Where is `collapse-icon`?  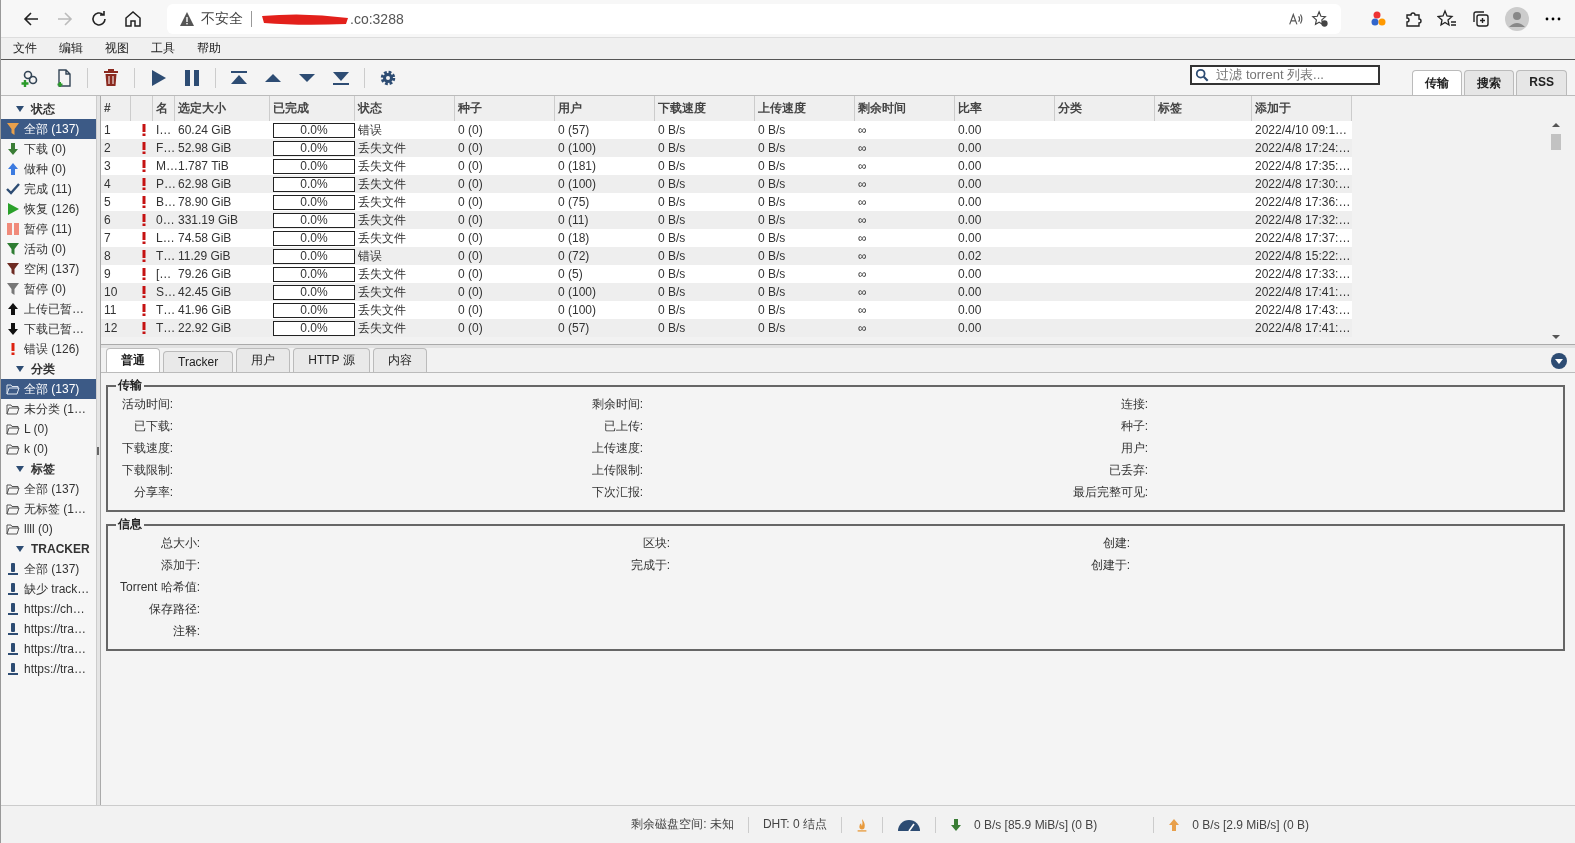
collapse-icon is located at coordinates (1559, 361).